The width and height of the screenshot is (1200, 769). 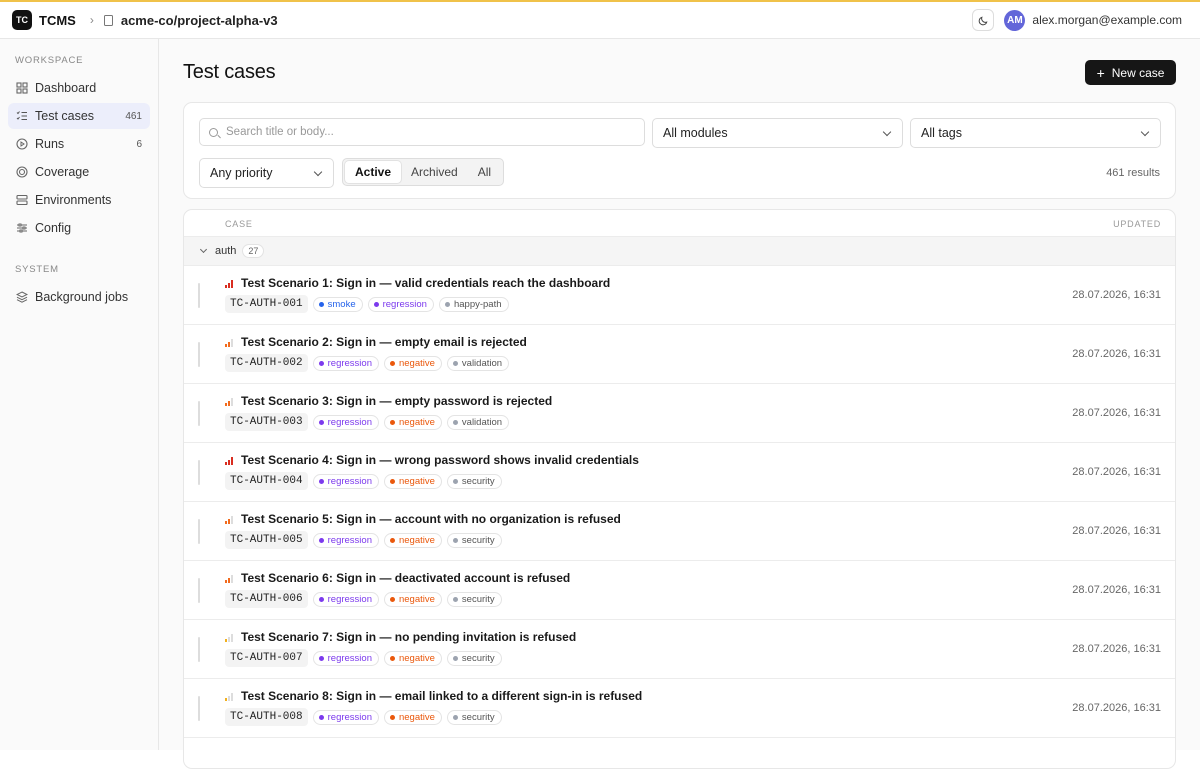 I want to click on case-meta: TC-AUTH-008 regression negative security, so click(x=366, y=717).